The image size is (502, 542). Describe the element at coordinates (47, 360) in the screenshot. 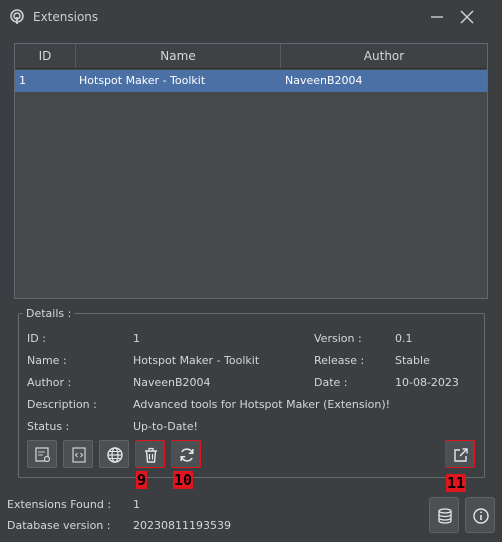

I see `name-label: Name :` at that location.